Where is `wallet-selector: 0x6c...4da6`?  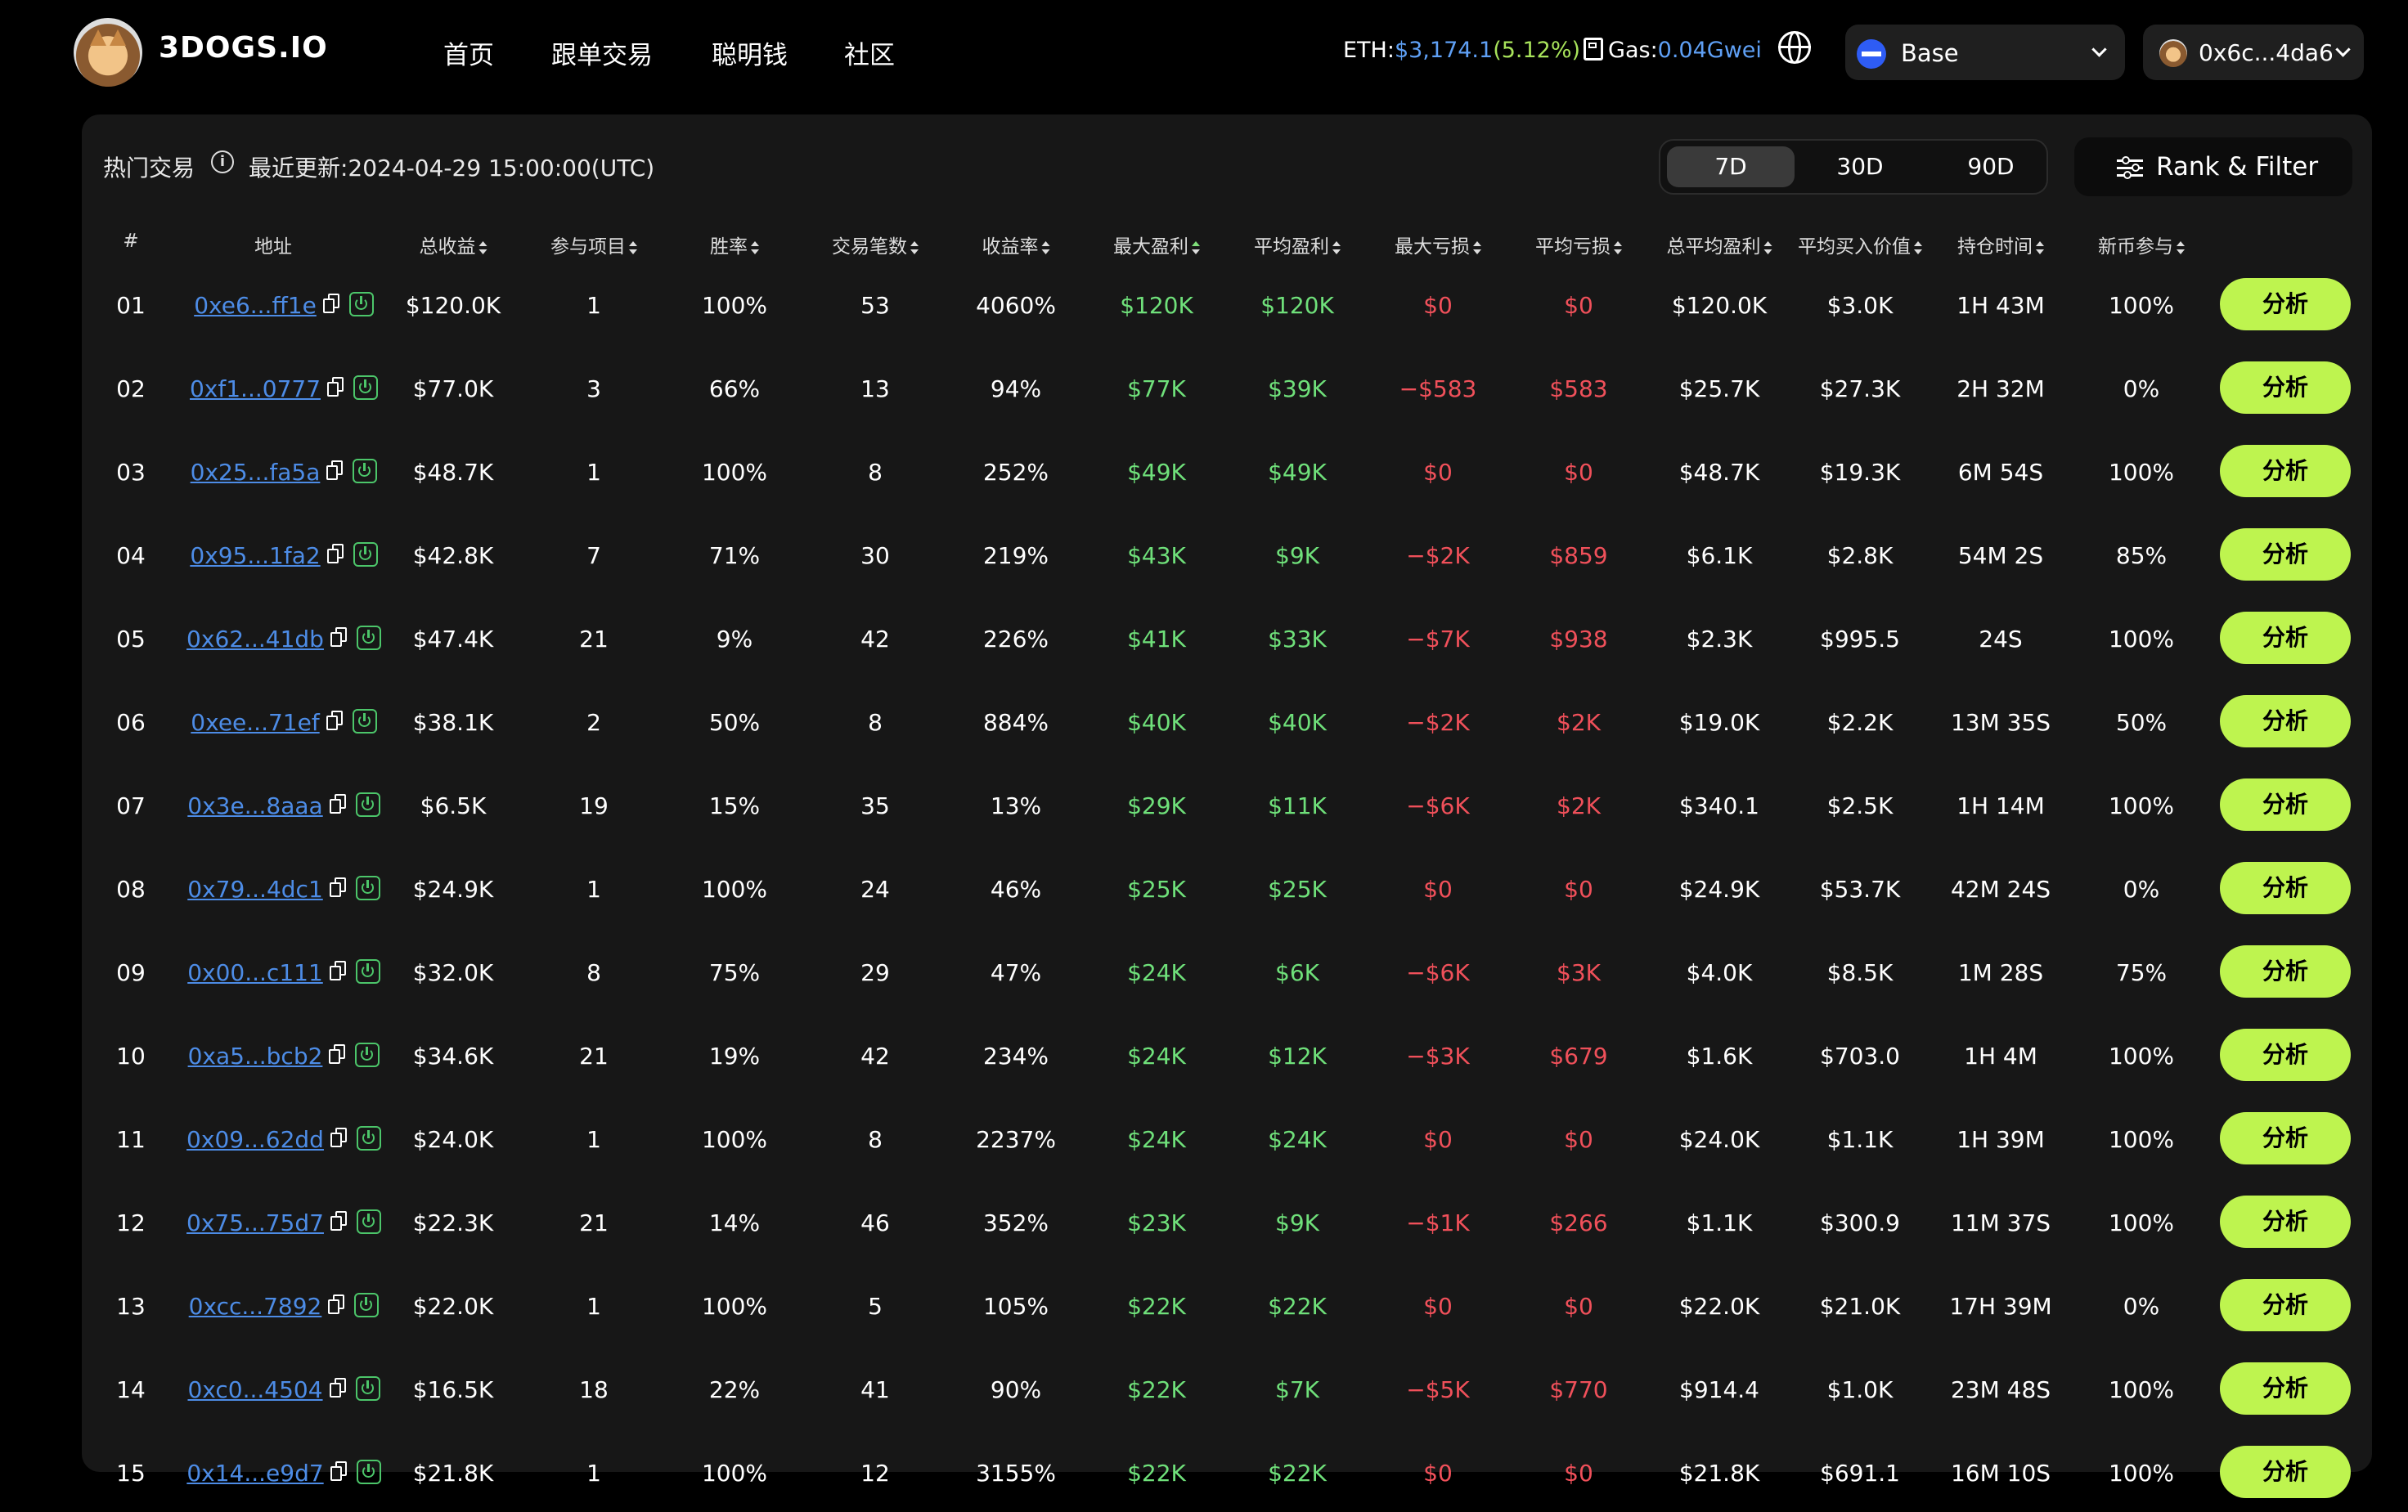
wallet-selector: 0x6c...4da6 is located at coordinates (2254, 52).